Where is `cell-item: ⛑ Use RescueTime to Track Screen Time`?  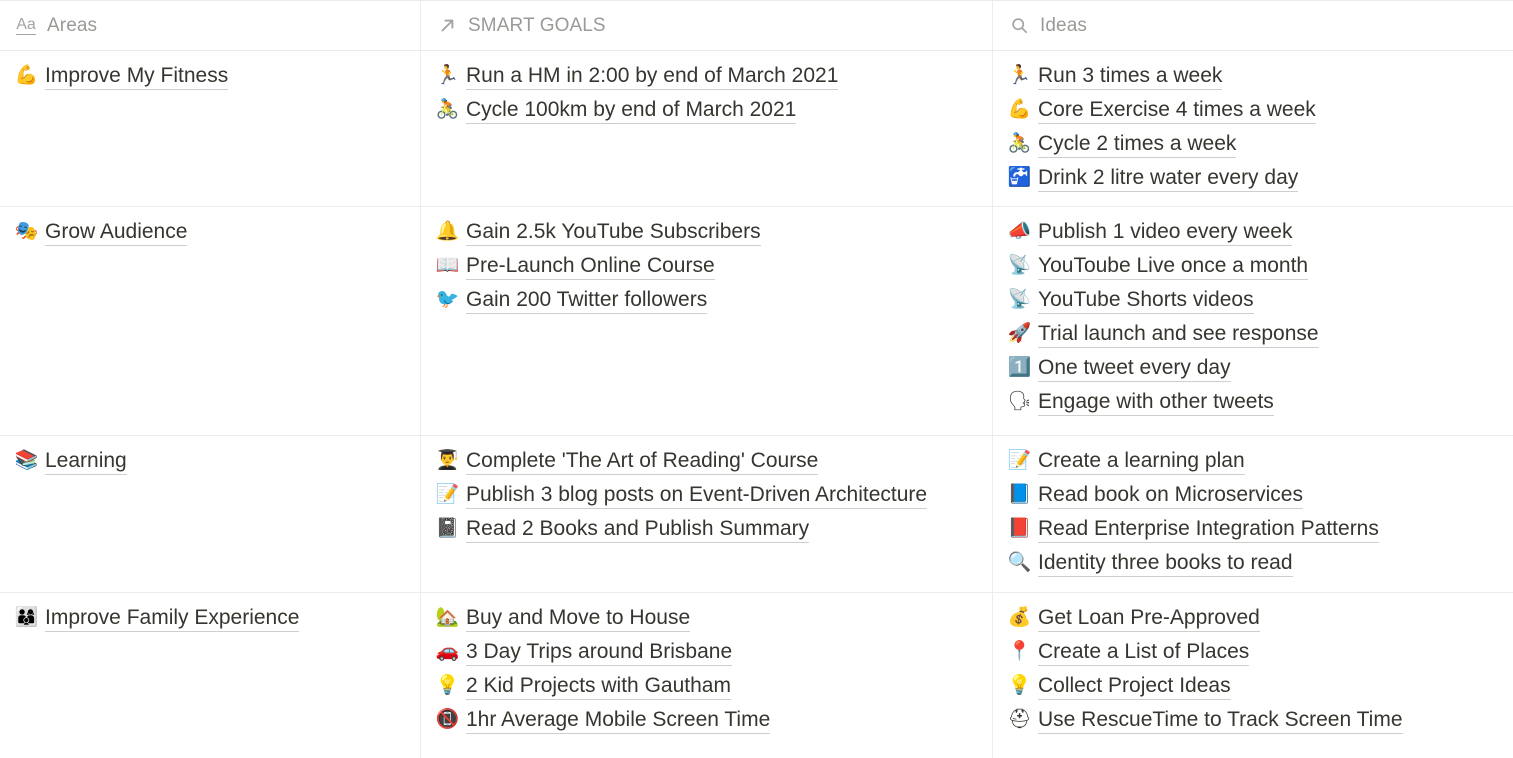
cell-item: ⛑ Use RescueTime to Track Screen Time is located at coordinates (1255, 720).